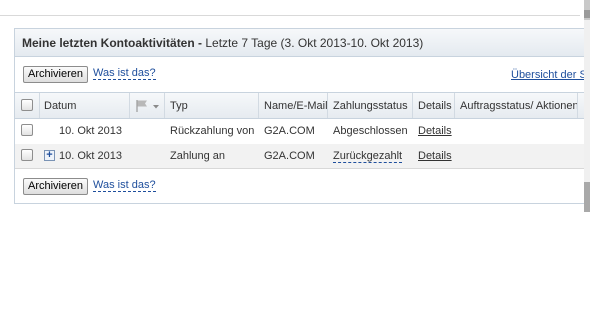 The height and width of the screenshot is (332, 590). I want to click on flag-filter, so click(148, 106).